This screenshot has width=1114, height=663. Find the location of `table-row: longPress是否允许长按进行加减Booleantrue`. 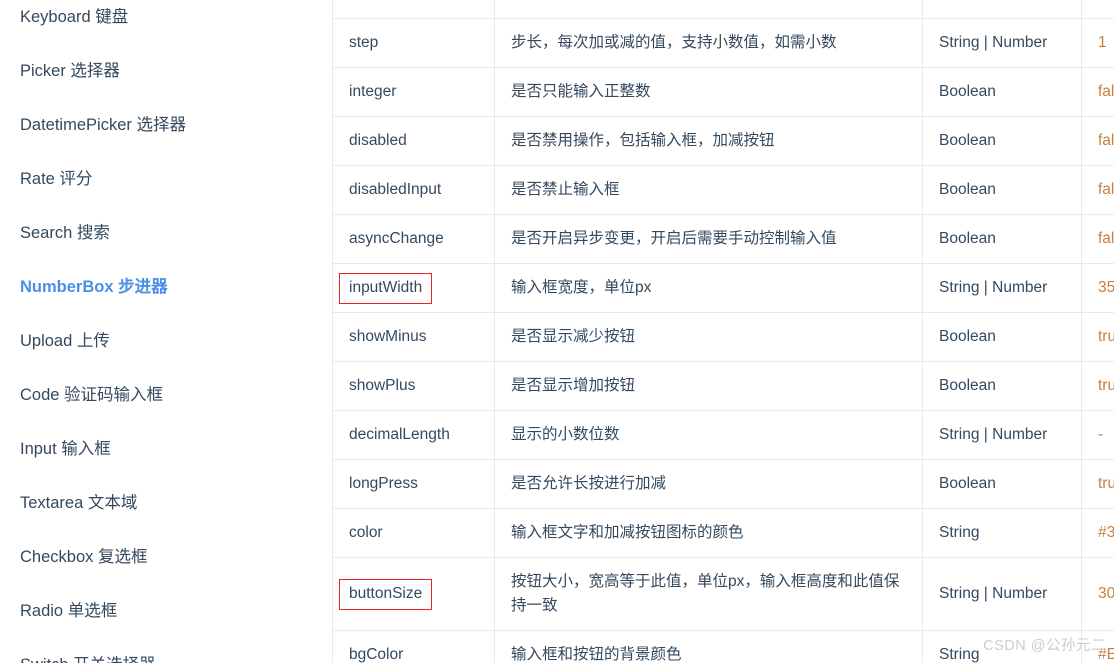

table-row: longPress是否允许长按进行加减Booleantrue is located at coordinates (723, 484).